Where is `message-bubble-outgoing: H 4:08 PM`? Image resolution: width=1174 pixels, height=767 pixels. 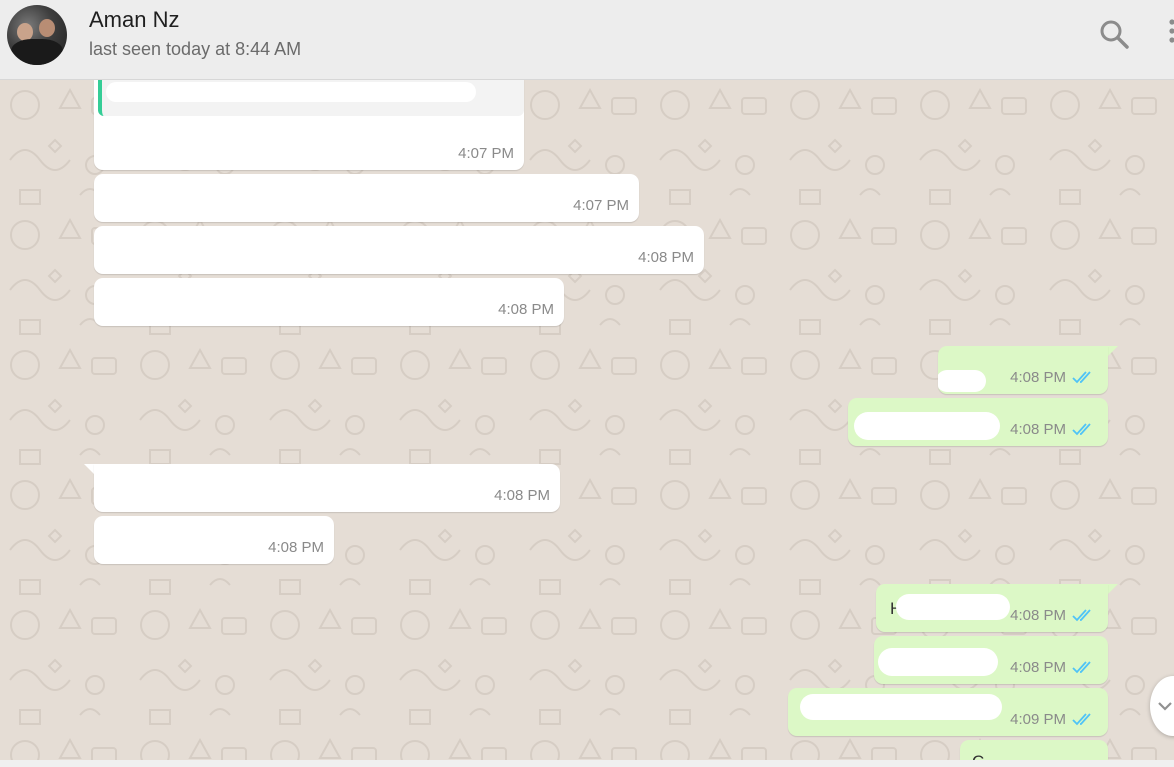
message-bubble-outgoing: H 4:08 PM is located at coordinates (992, 608).